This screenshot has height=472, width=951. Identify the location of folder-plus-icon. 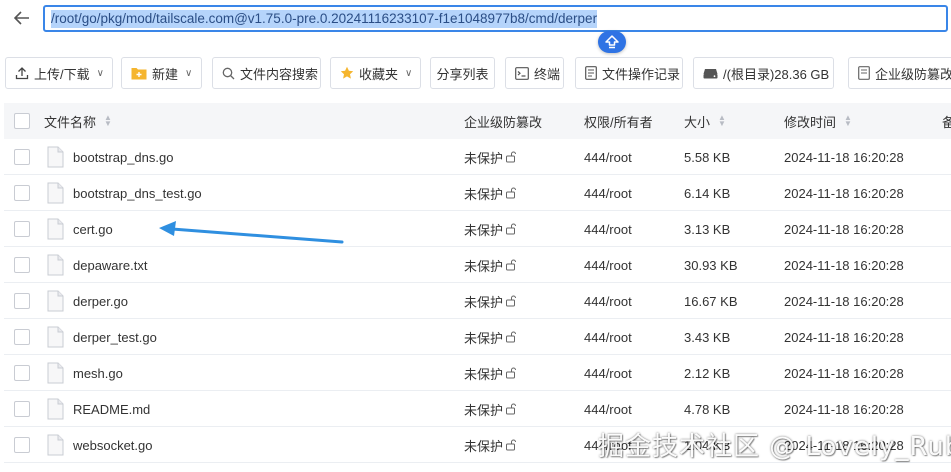
(139, 73).